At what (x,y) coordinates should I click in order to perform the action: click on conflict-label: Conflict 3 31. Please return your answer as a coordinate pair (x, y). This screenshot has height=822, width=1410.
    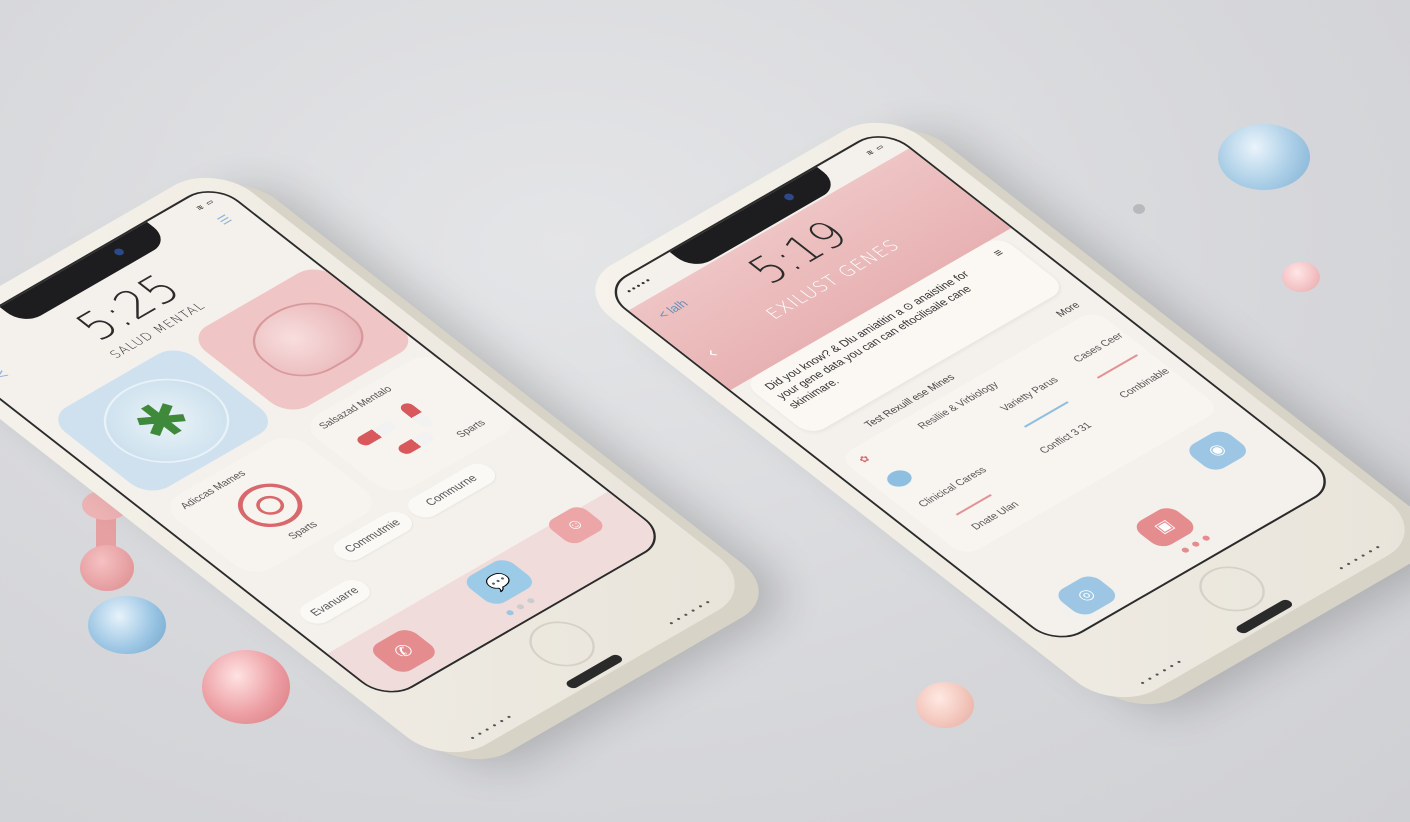
    Looking at the image, I should click on (1066, 438).